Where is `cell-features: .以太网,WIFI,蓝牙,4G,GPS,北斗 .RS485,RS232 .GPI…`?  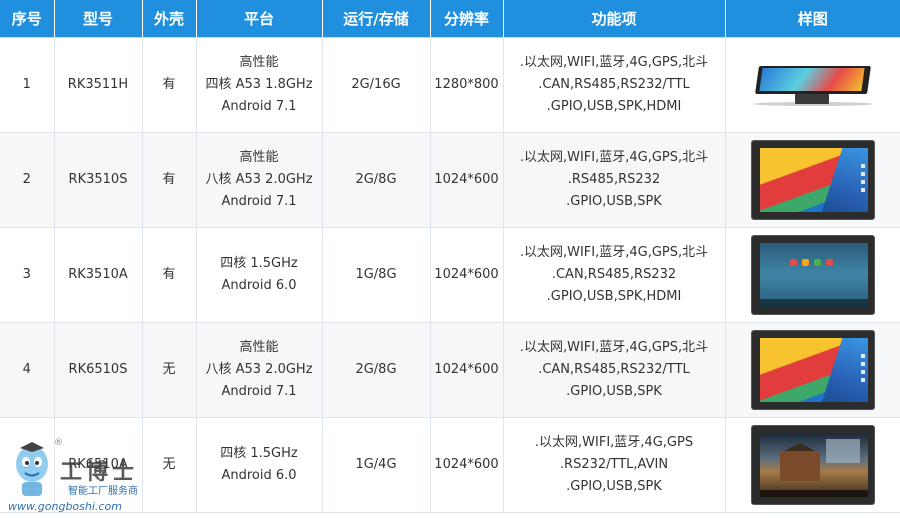
cell-features: .以太网,WIFI,蓝牙,4G,GPS,北斗 .RS485,RS232 .GPI… is located at coordinates (614, 180).